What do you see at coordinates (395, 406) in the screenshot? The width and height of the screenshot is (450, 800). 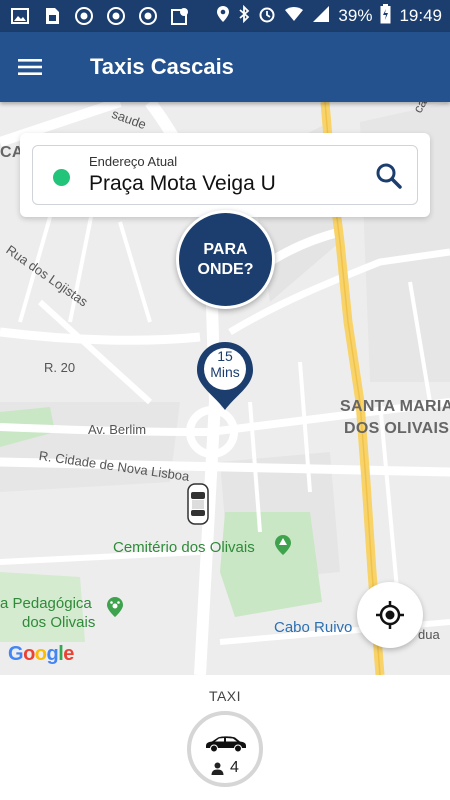 I see `map-label-santa-maria-1: SANTA MARIA` at bounding box center [395, 406].